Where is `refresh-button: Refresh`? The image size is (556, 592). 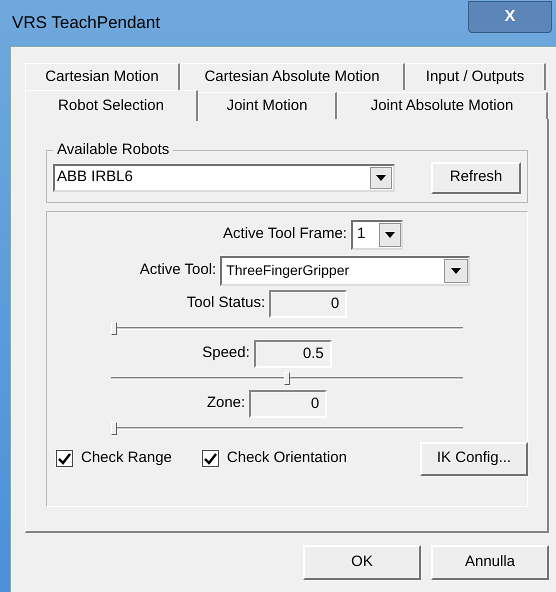
refresh-button: Refresh is located at coordinates (476, 178).